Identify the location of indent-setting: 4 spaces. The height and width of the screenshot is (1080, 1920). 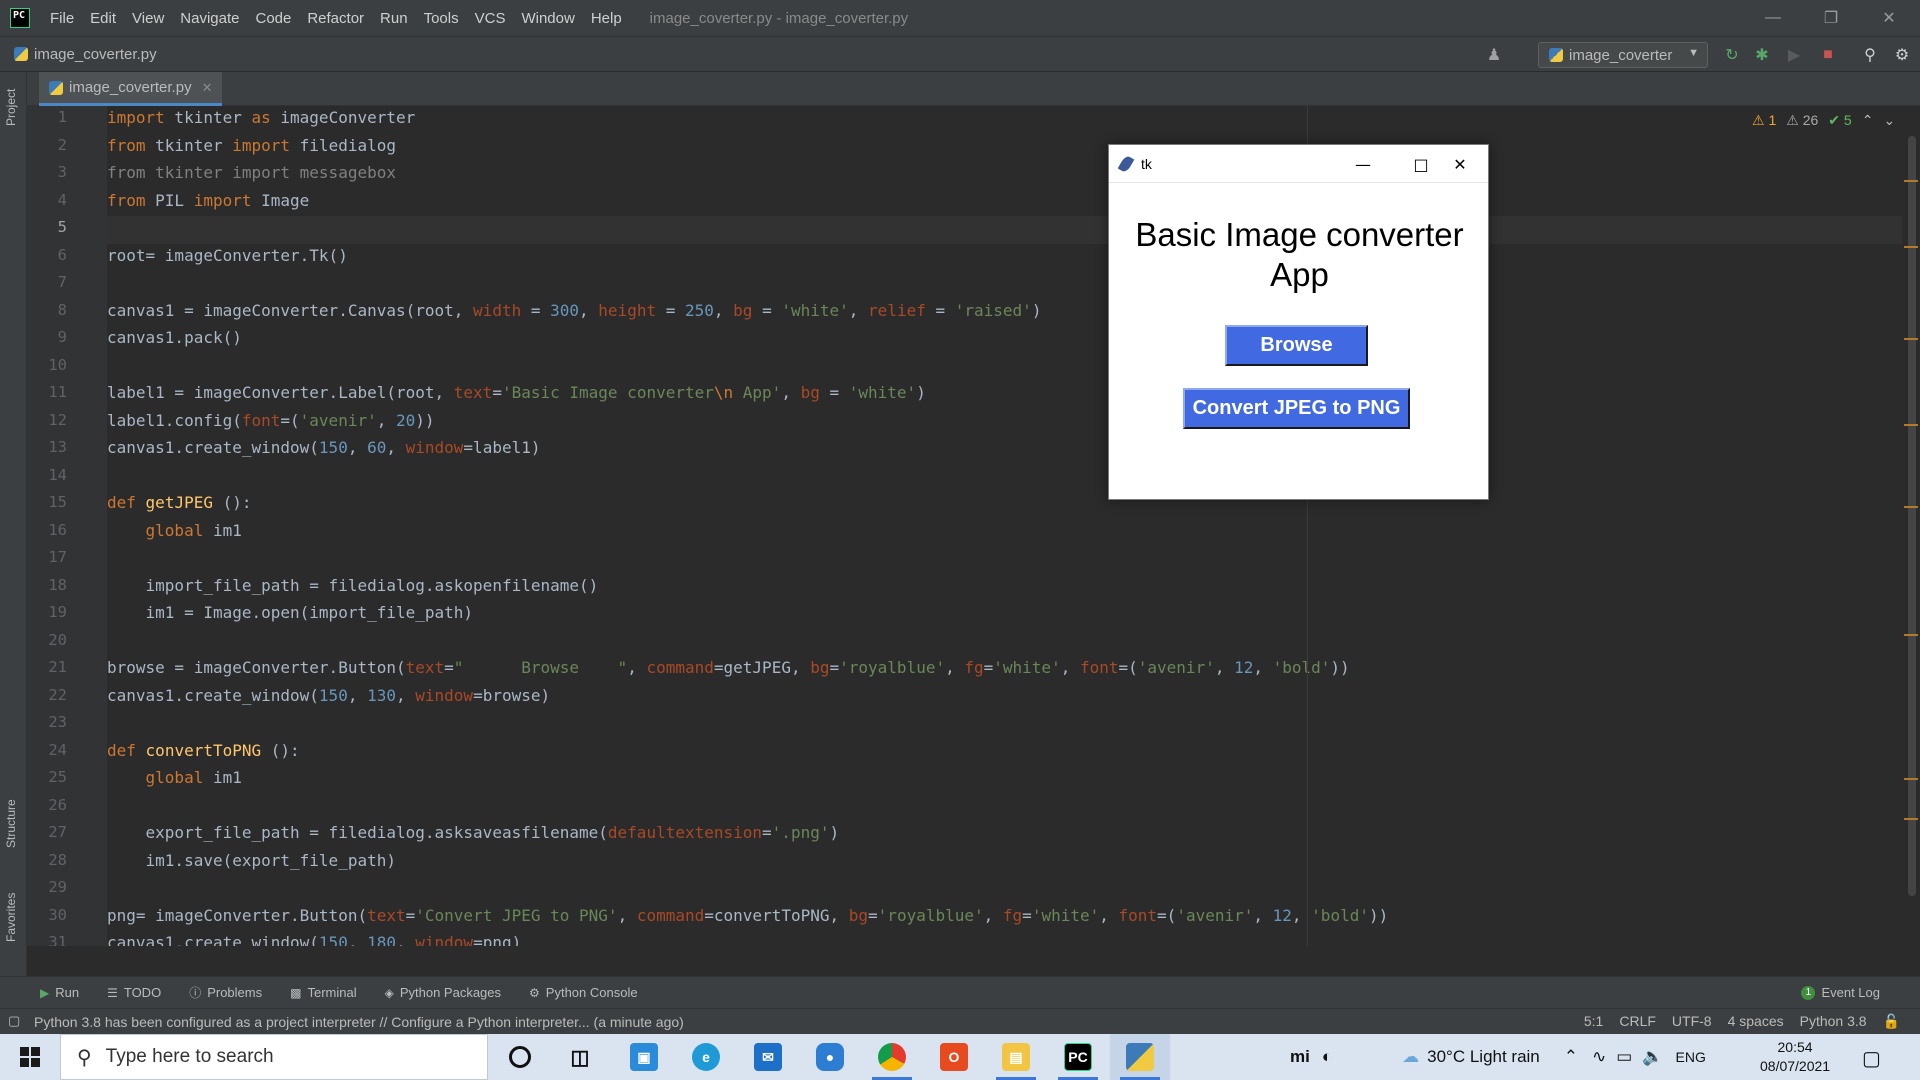
(1756, 1021).